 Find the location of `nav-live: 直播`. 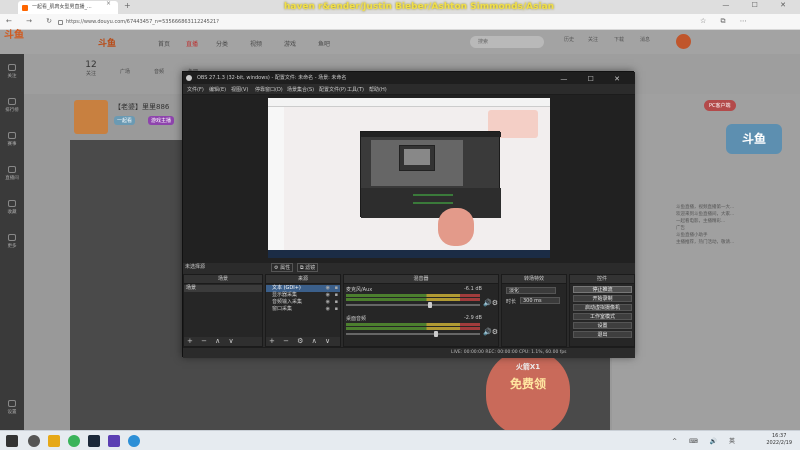

nav-live: 直播 is located at coordinates (192, 43).